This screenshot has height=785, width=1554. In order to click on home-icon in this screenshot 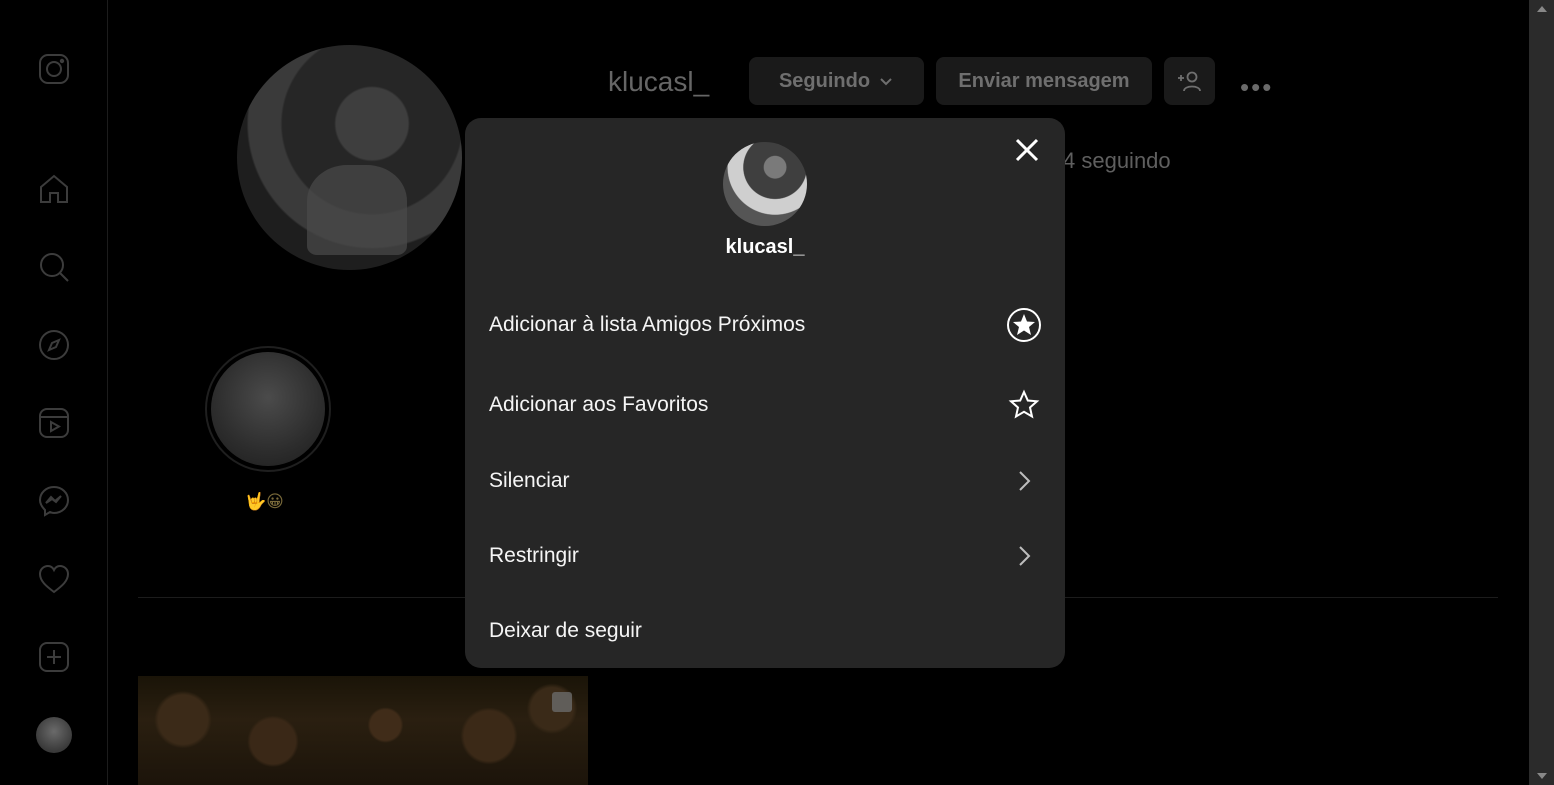, I will do `click(54, 189)`.